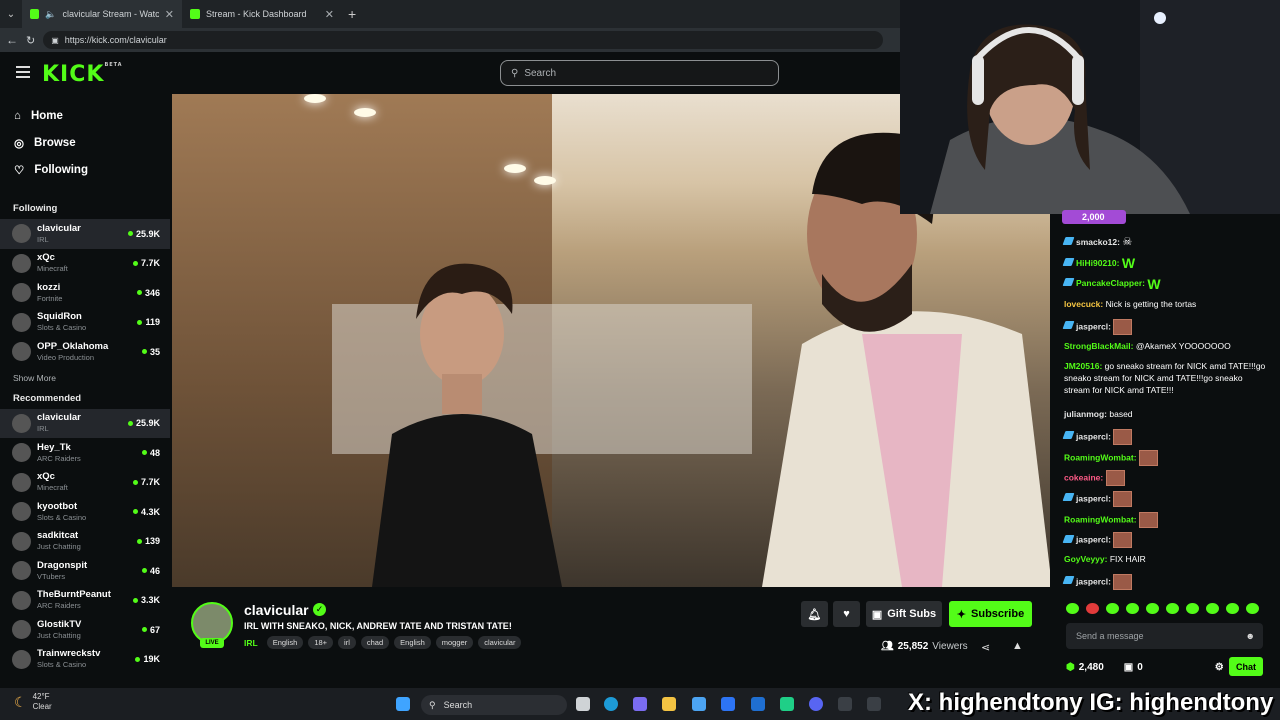  I want to click on kick-logo: KICKBETA, so click(82, 74).